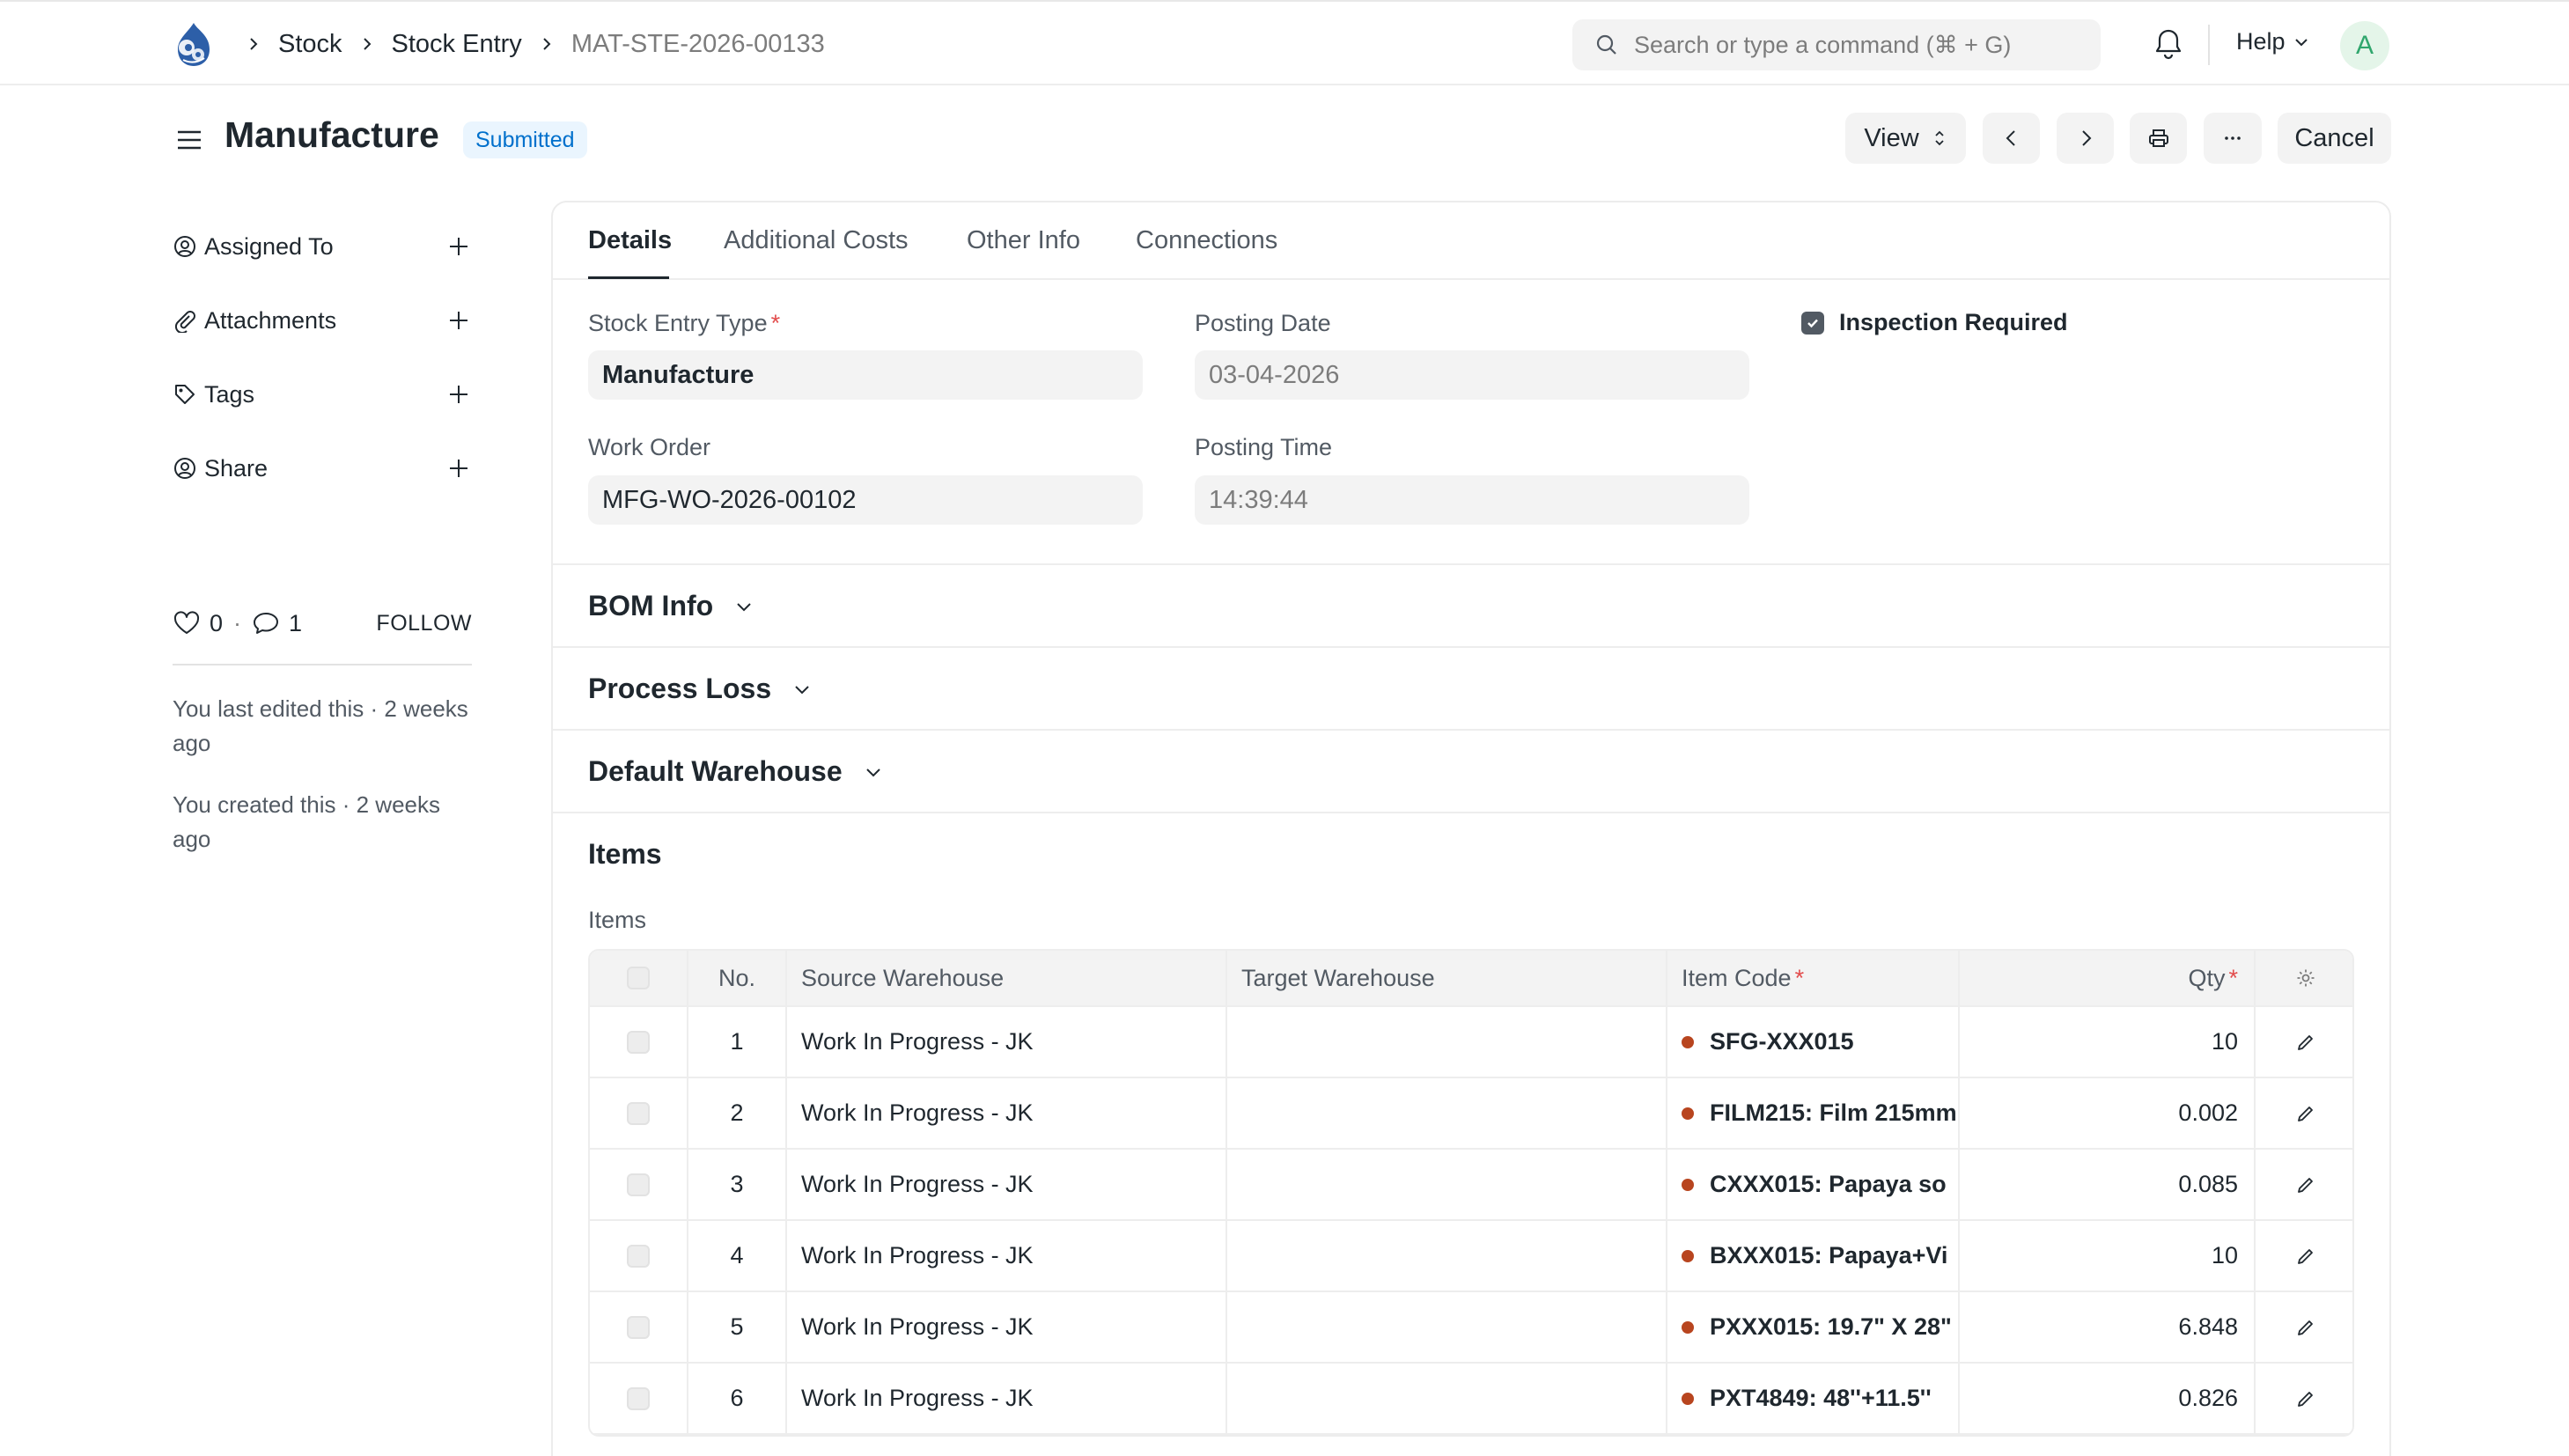  I want to click on default-warehouse-header: Default Warehouse, so click(737, 771).